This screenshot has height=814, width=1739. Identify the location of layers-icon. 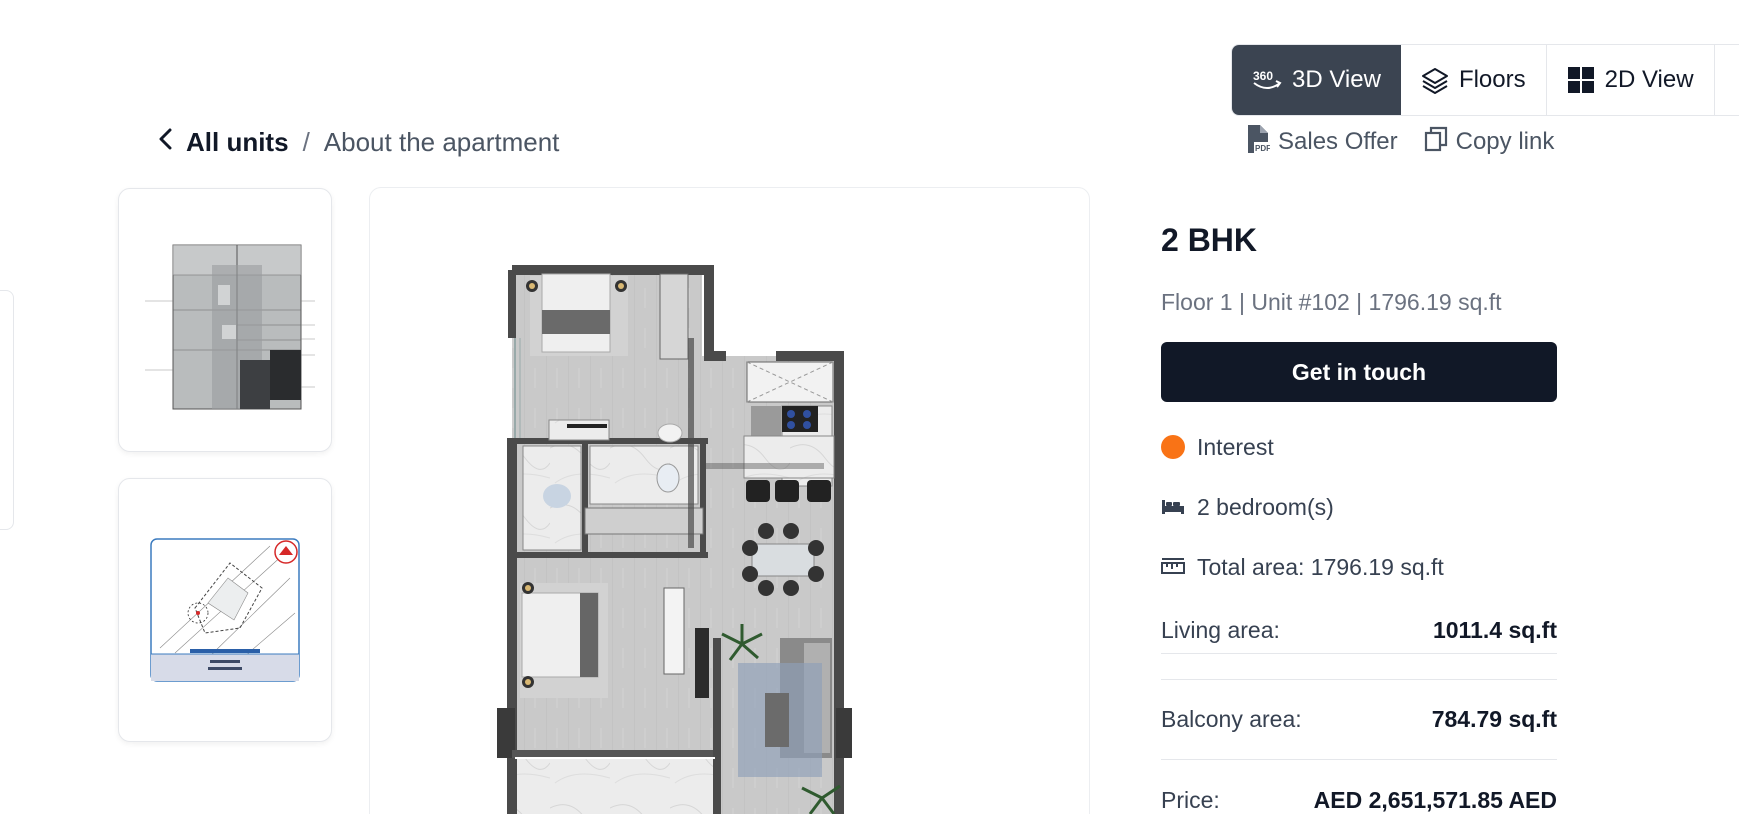
(1435, 80).